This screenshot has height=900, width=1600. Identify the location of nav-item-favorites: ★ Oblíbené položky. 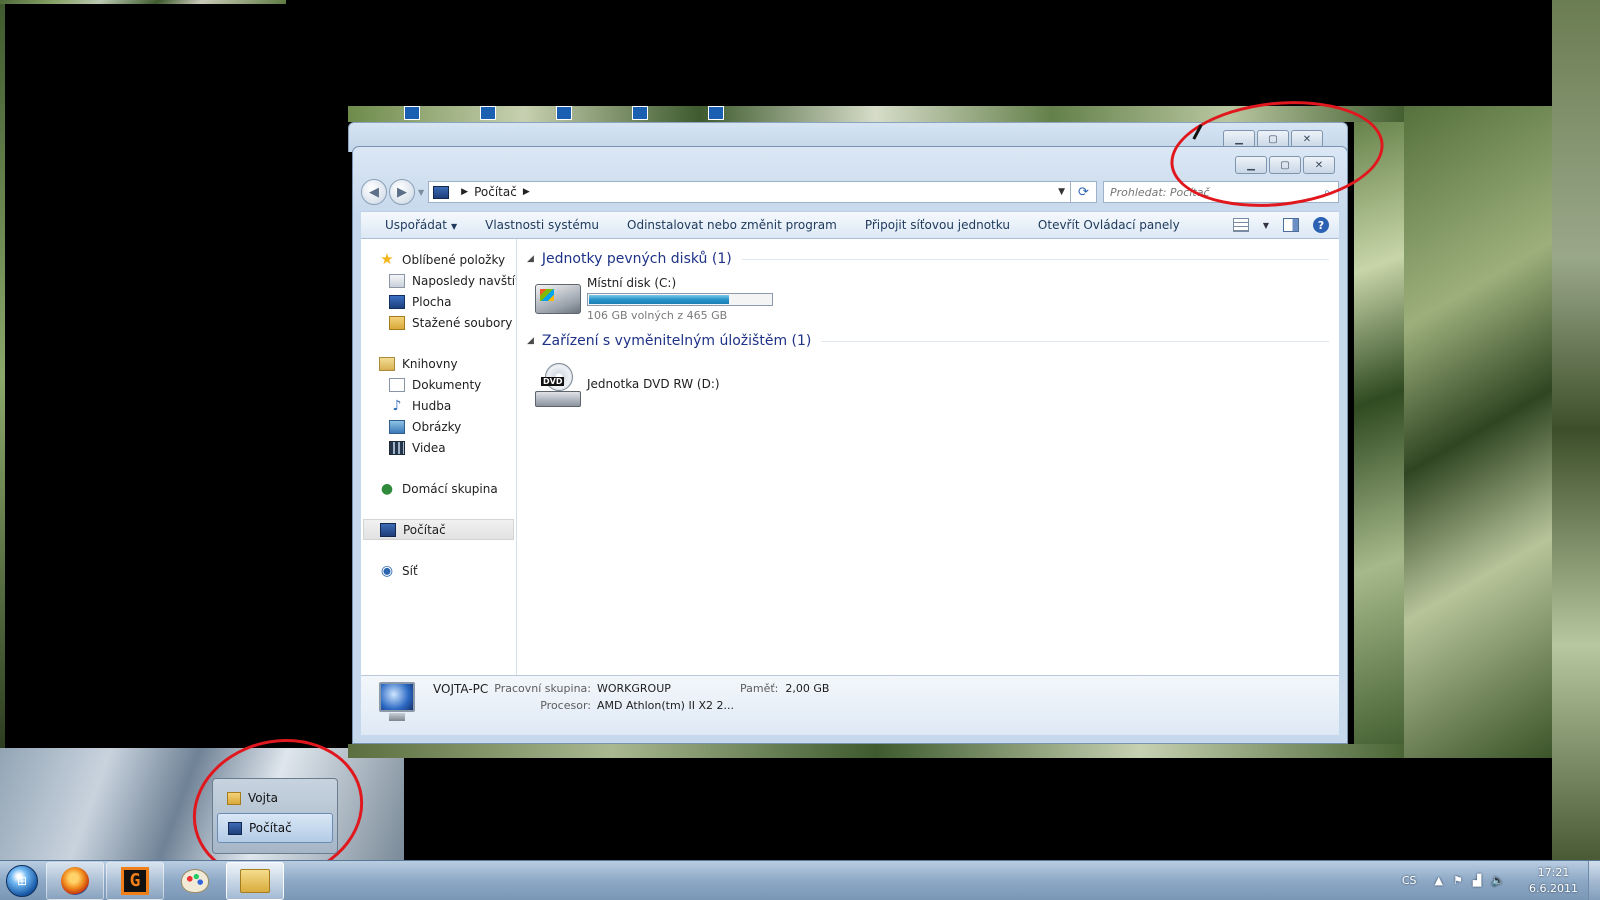
(438, 259).